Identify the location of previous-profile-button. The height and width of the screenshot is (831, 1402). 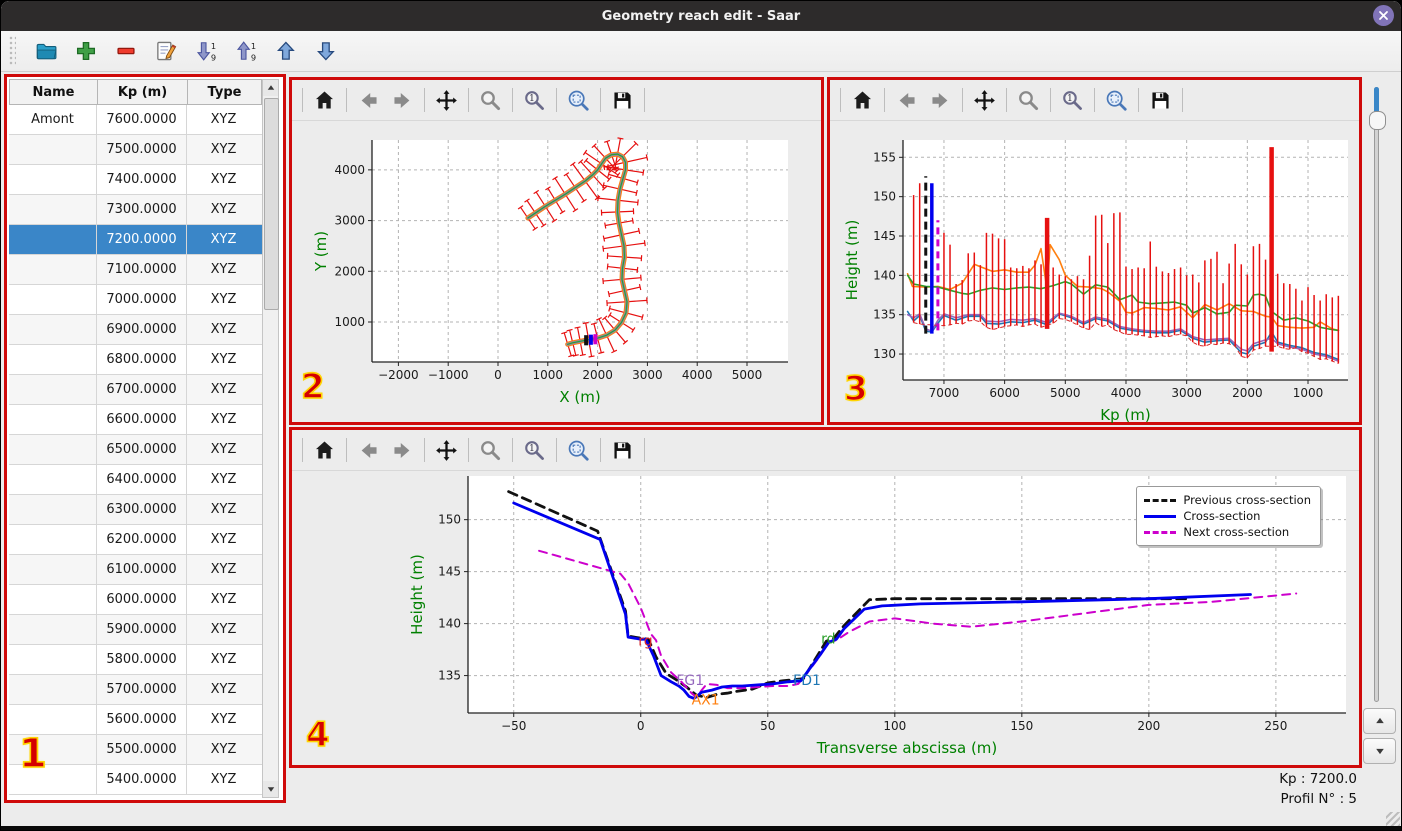
(1379, 721).